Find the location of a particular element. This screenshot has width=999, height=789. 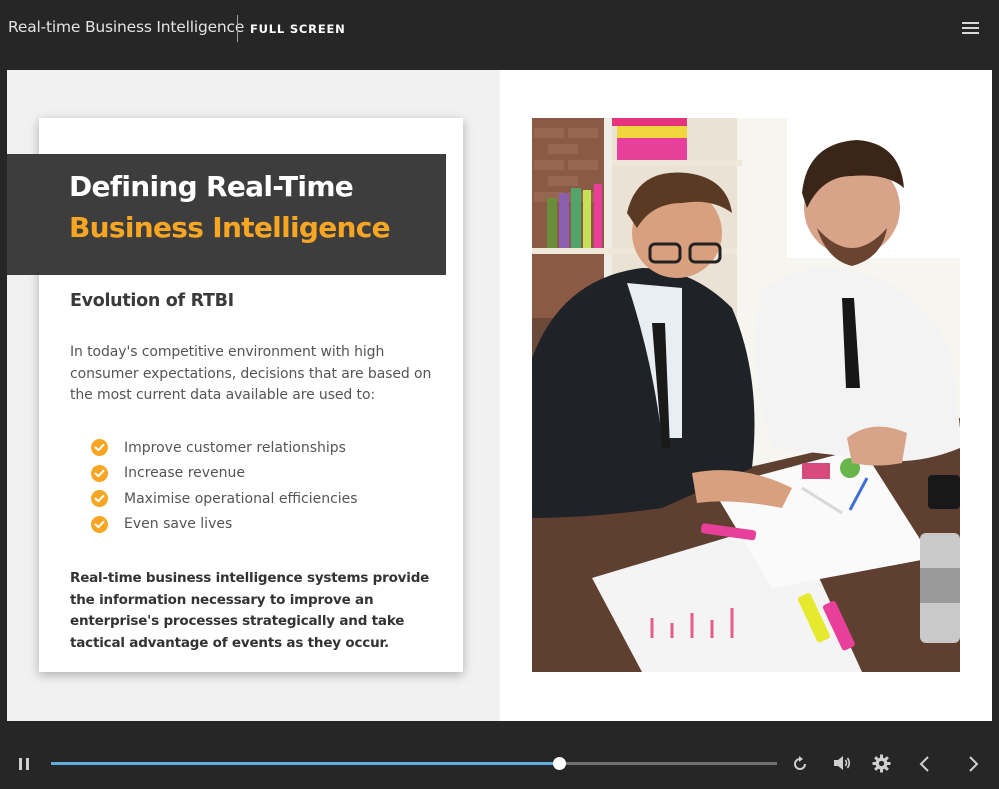

list-item: Maximise operational efficiencies is located at coordinates (224, 499).